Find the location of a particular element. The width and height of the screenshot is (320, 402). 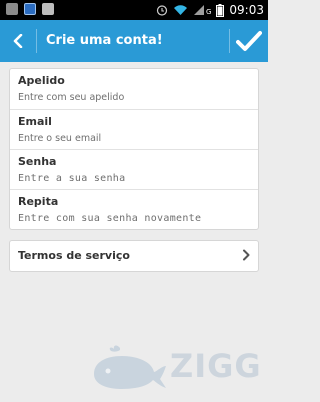

back-button is located at coordinates (18, 41).